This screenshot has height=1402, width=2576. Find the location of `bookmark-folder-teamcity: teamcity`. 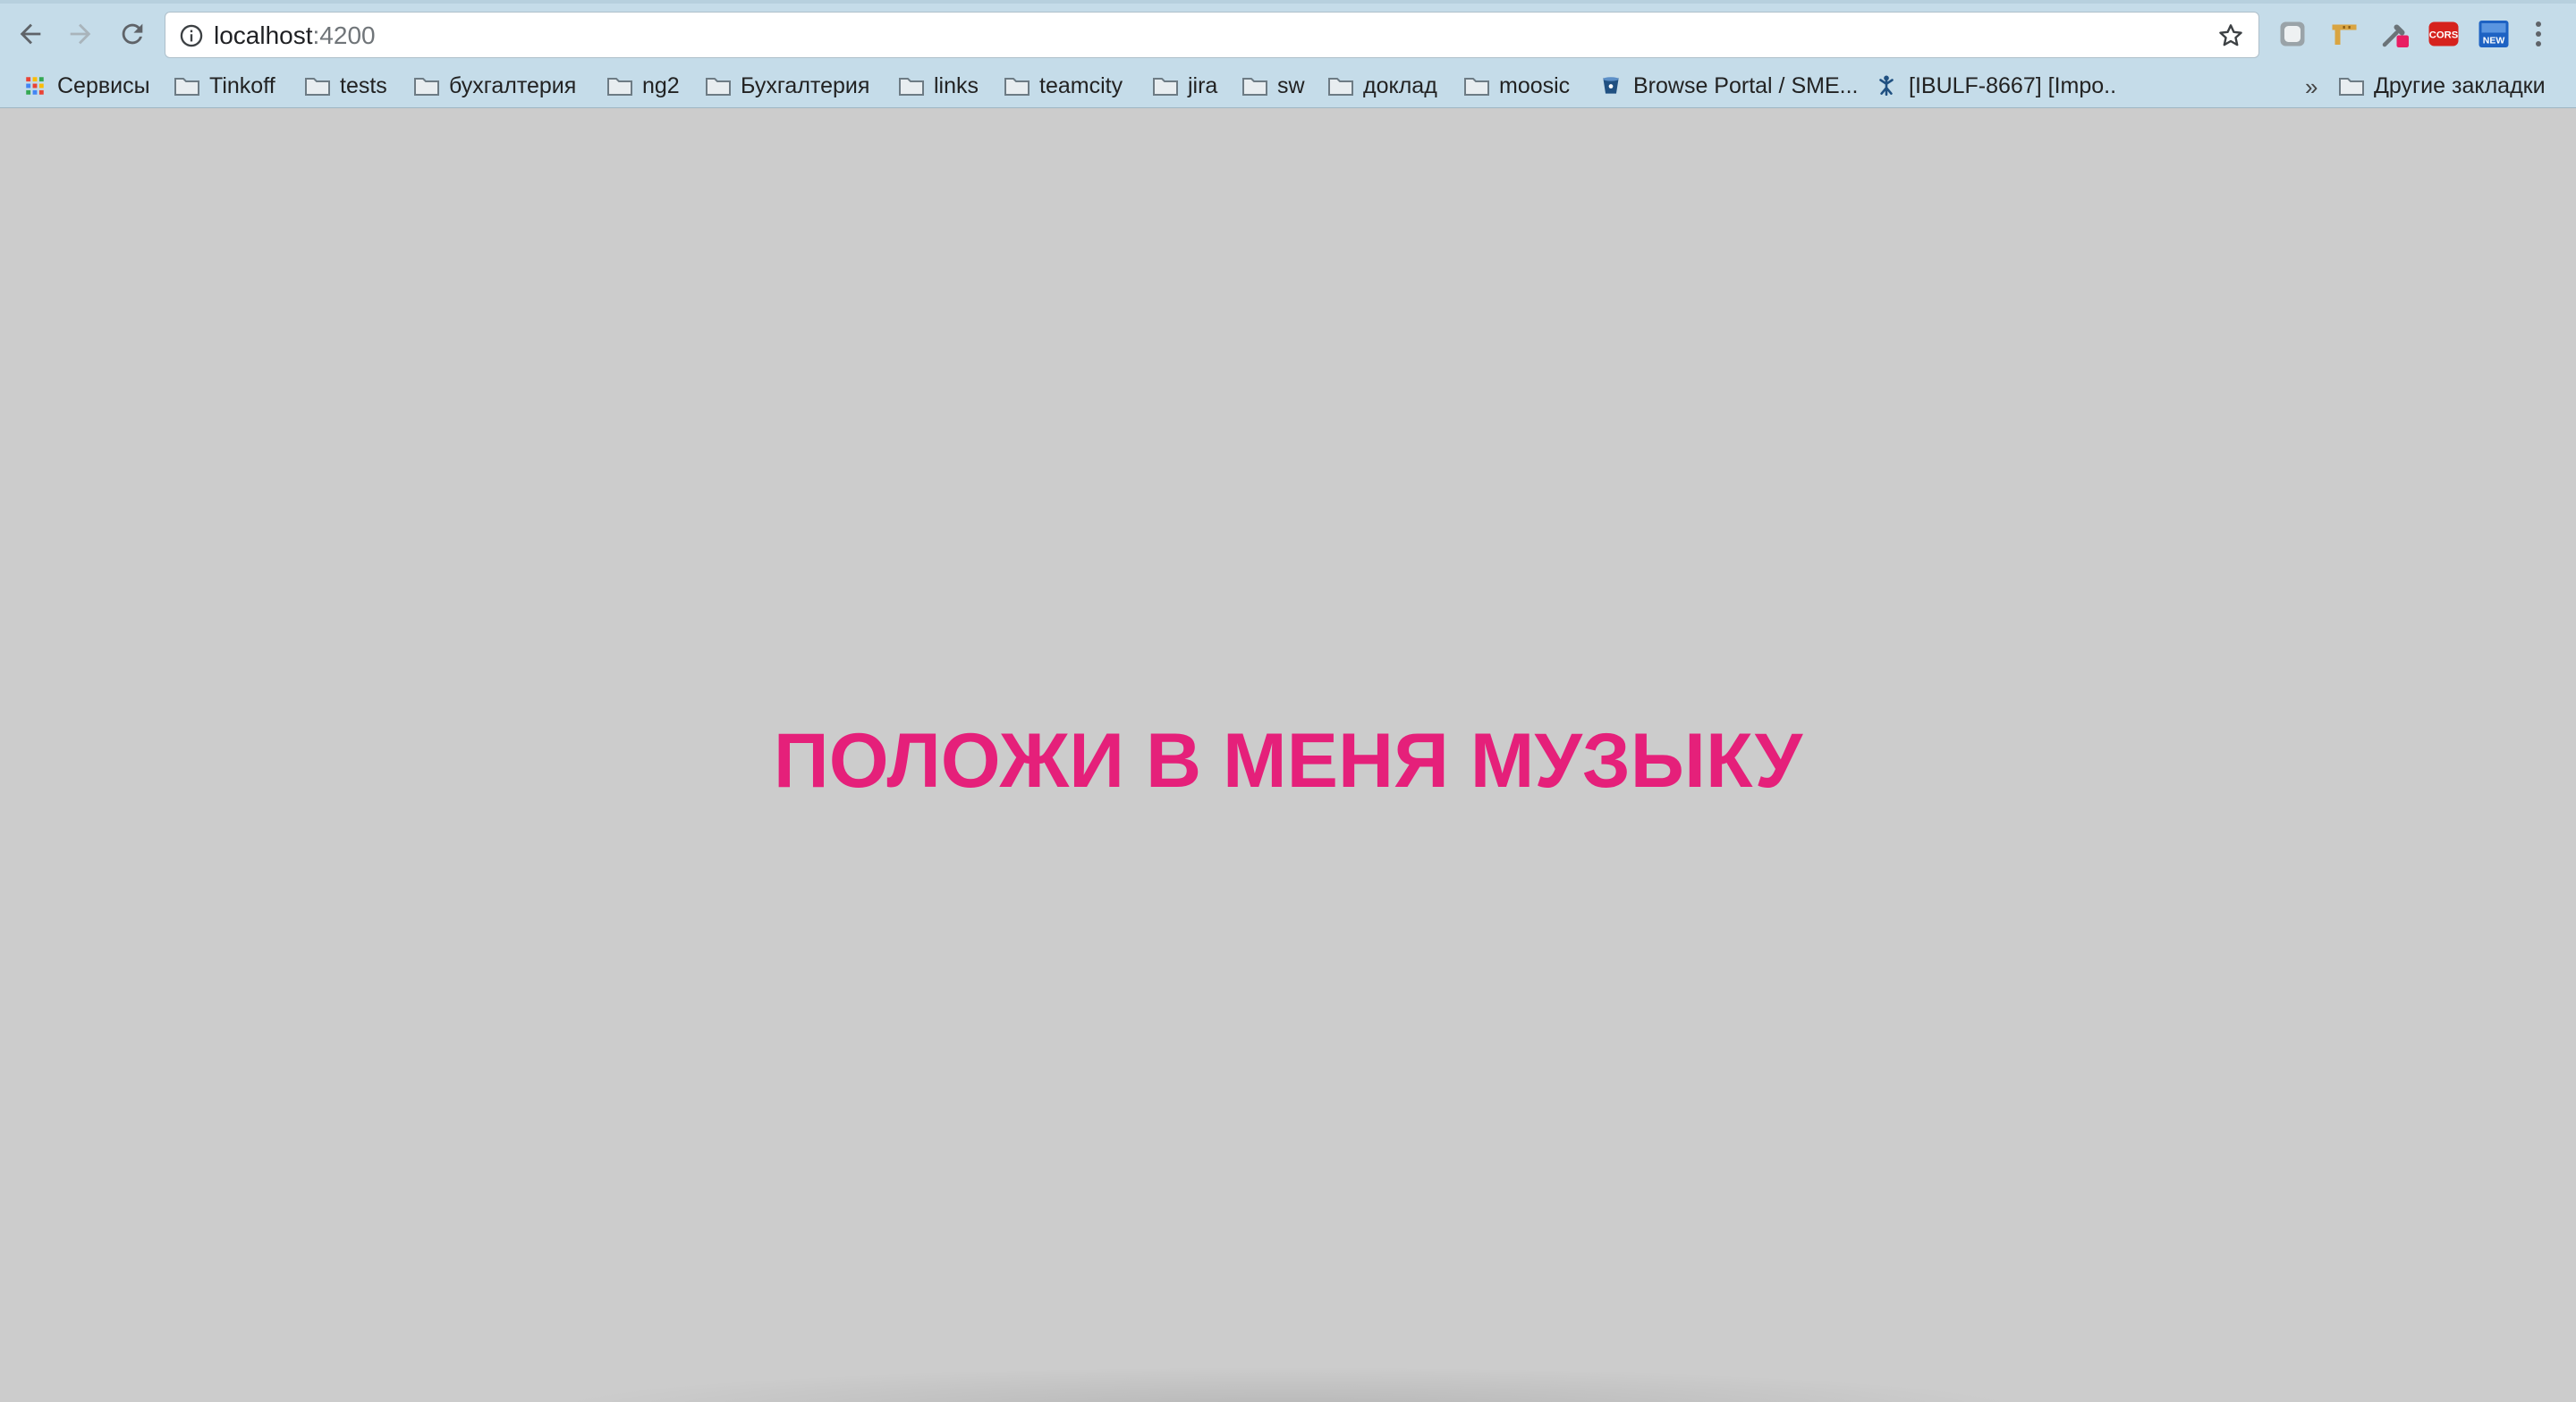

bookmark-folder-teamcity: teamcity is located at coordinates (1063, 86).